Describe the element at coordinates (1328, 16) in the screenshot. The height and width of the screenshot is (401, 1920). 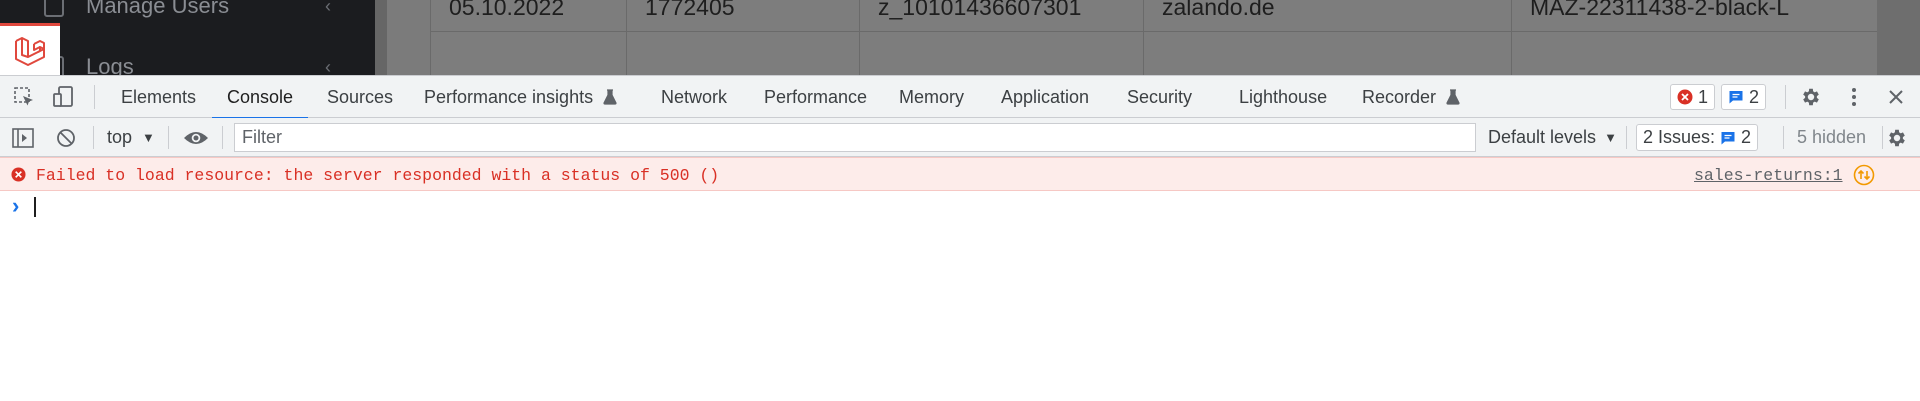
I see `table-cell: zalando.de` at that location.